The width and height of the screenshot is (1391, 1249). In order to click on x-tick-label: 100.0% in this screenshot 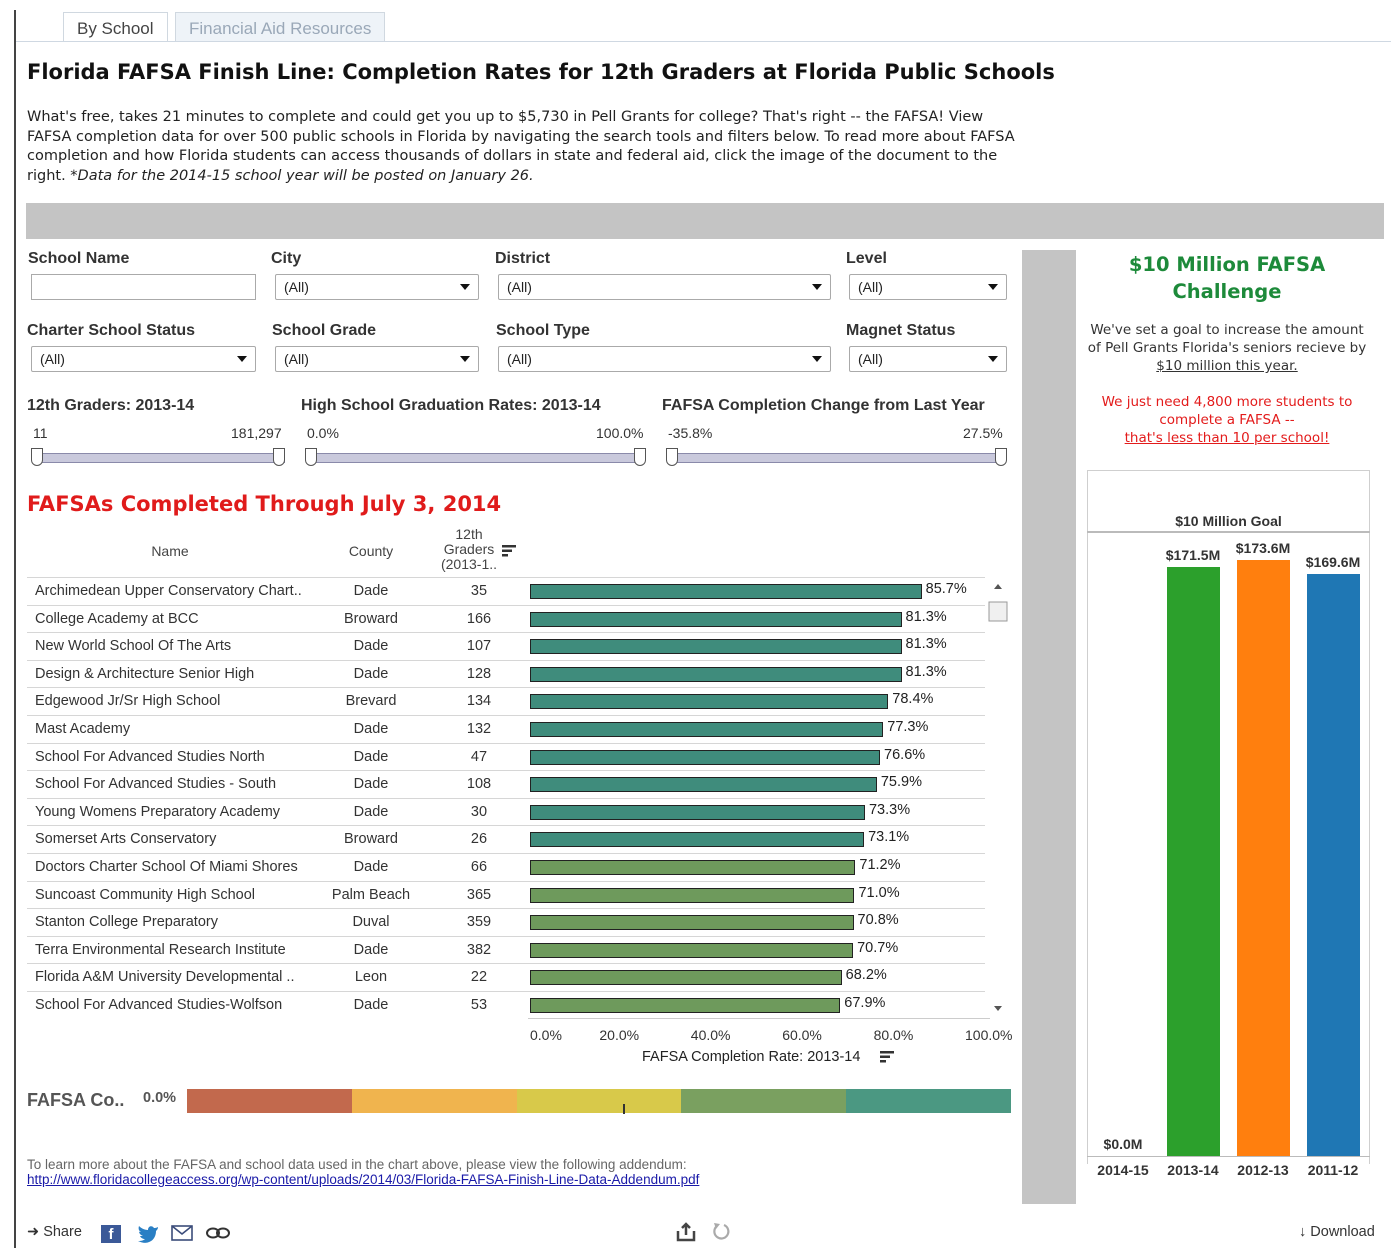, I will do `click(989, 1035)`.